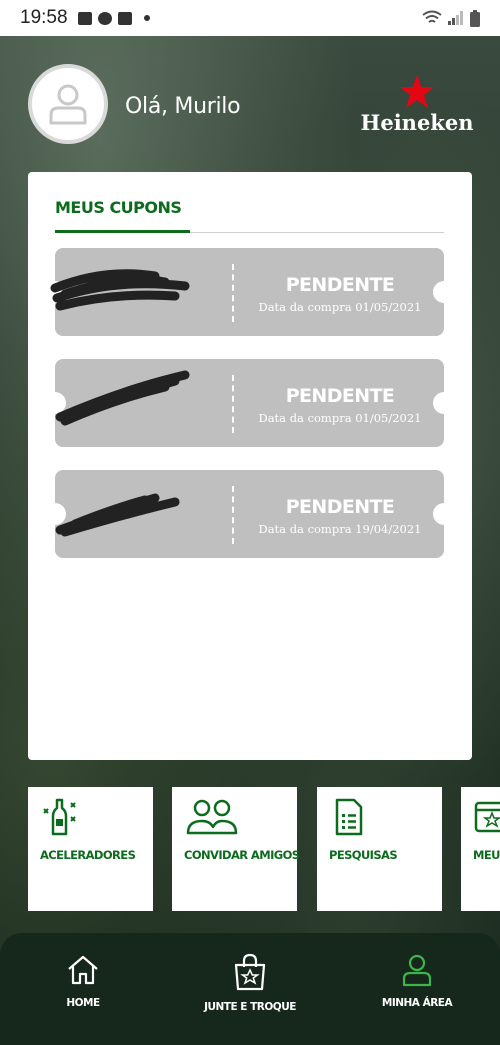 This screenshot has height=1045, width=500. What do you see at coordinates (340, 529) in the screenshot?
I see `coupon-date: Data da compra 19/04/2021` at bounding box center [340, 529].